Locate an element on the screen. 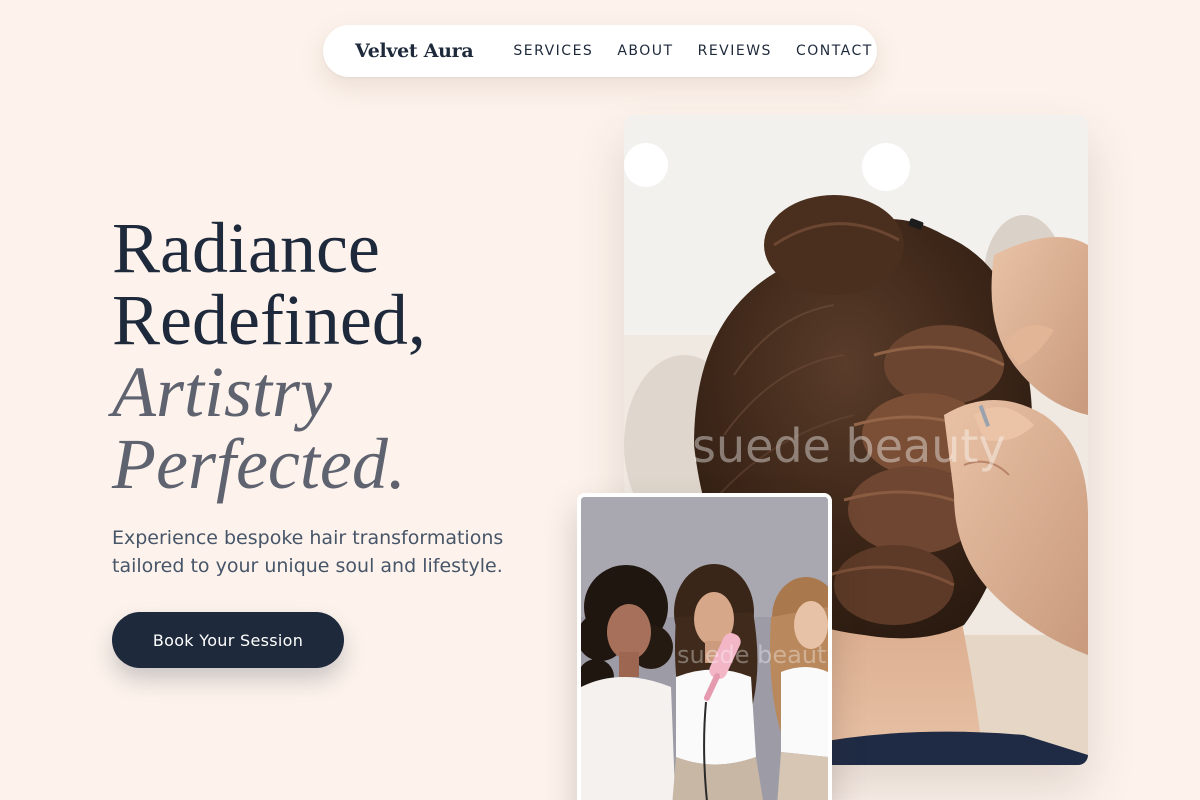  nav-link-contact: CONTACT is located at coordinates (834, 51).